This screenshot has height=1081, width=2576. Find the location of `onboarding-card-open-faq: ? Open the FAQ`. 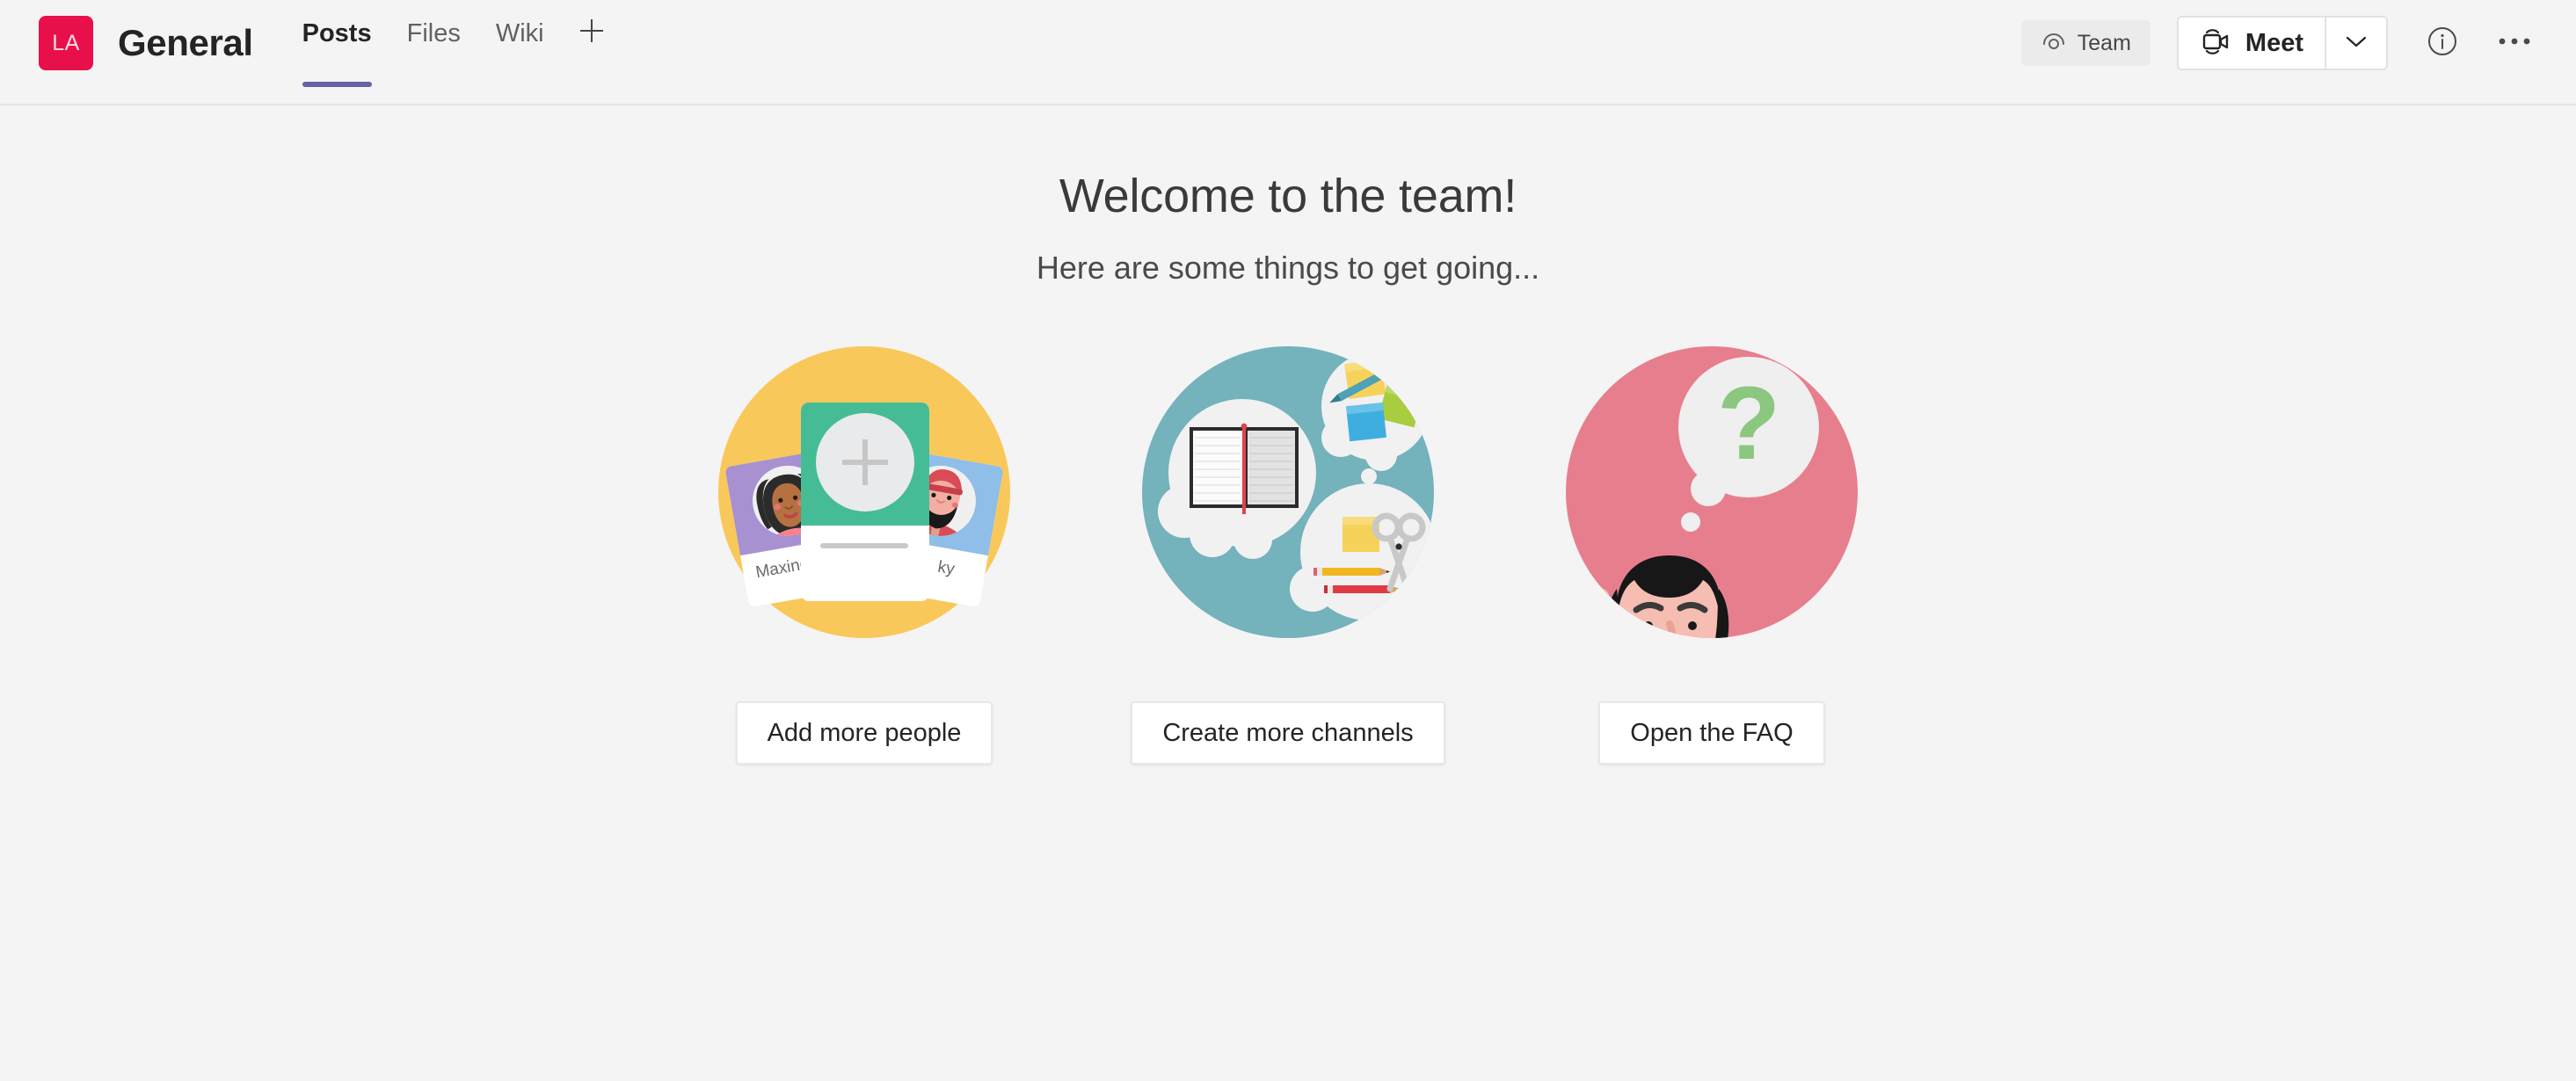

onboarding-card-open-faq: ? Open the FAQ is located at coordinates (1712, 545).